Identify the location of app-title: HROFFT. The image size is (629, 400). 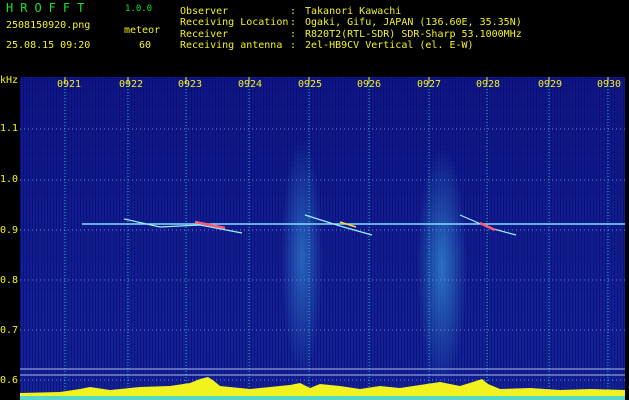
(49, 8).